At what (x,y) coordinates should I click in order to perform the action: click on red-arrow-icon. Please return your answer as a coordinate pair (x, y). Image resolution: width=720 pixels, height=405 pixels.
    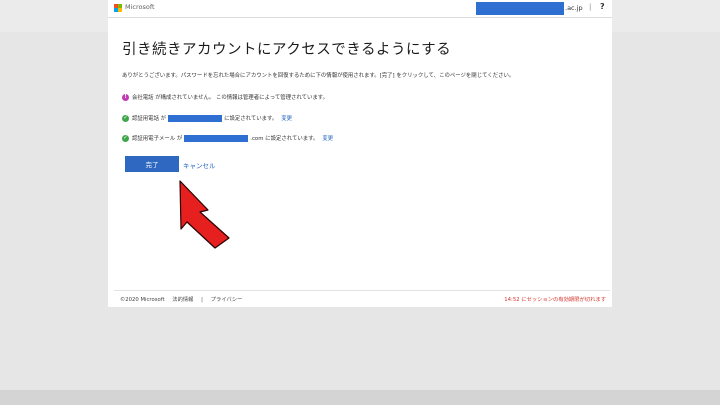
    Looking at the image, I should click on (204, 214).